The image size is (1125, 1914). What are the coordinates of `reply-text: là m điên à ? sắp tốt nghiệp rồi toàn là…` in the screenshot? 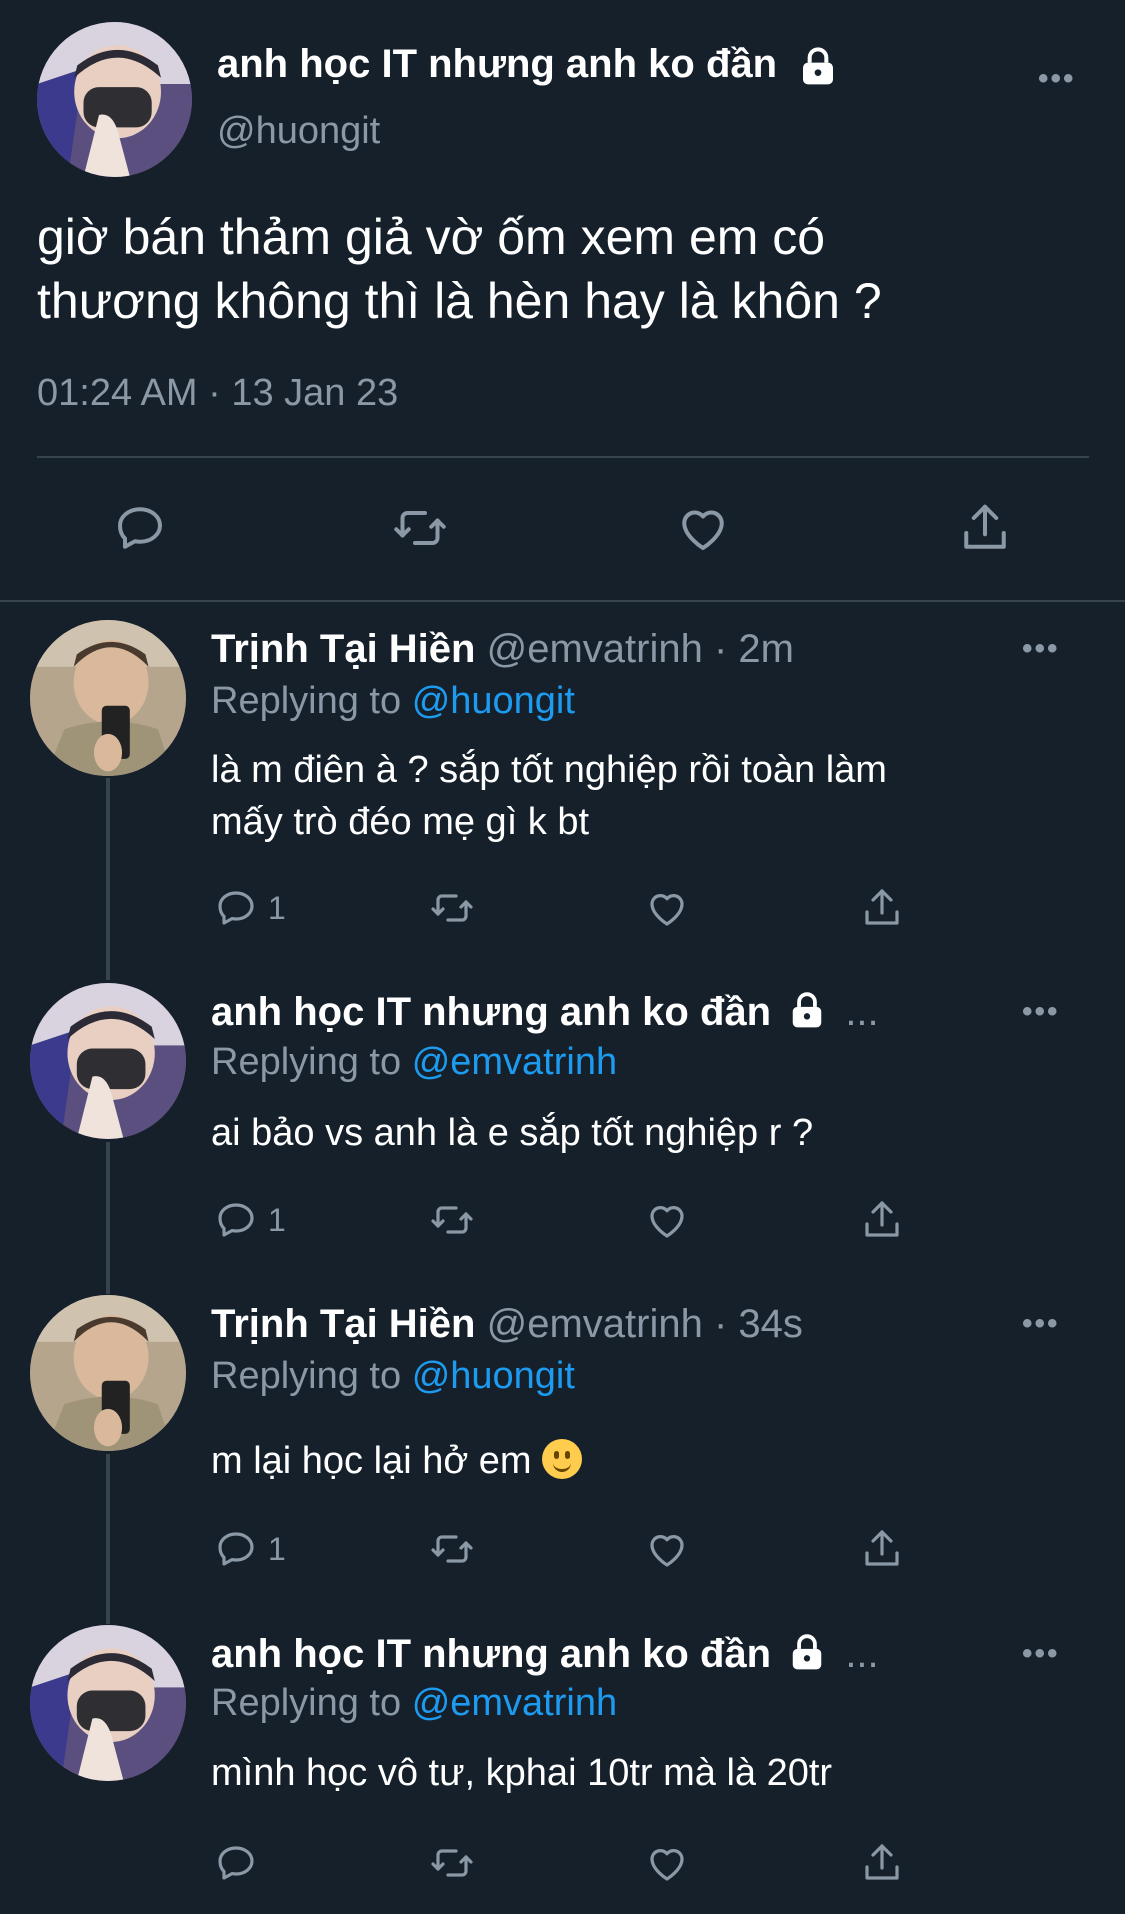 It's located at (641, 796).